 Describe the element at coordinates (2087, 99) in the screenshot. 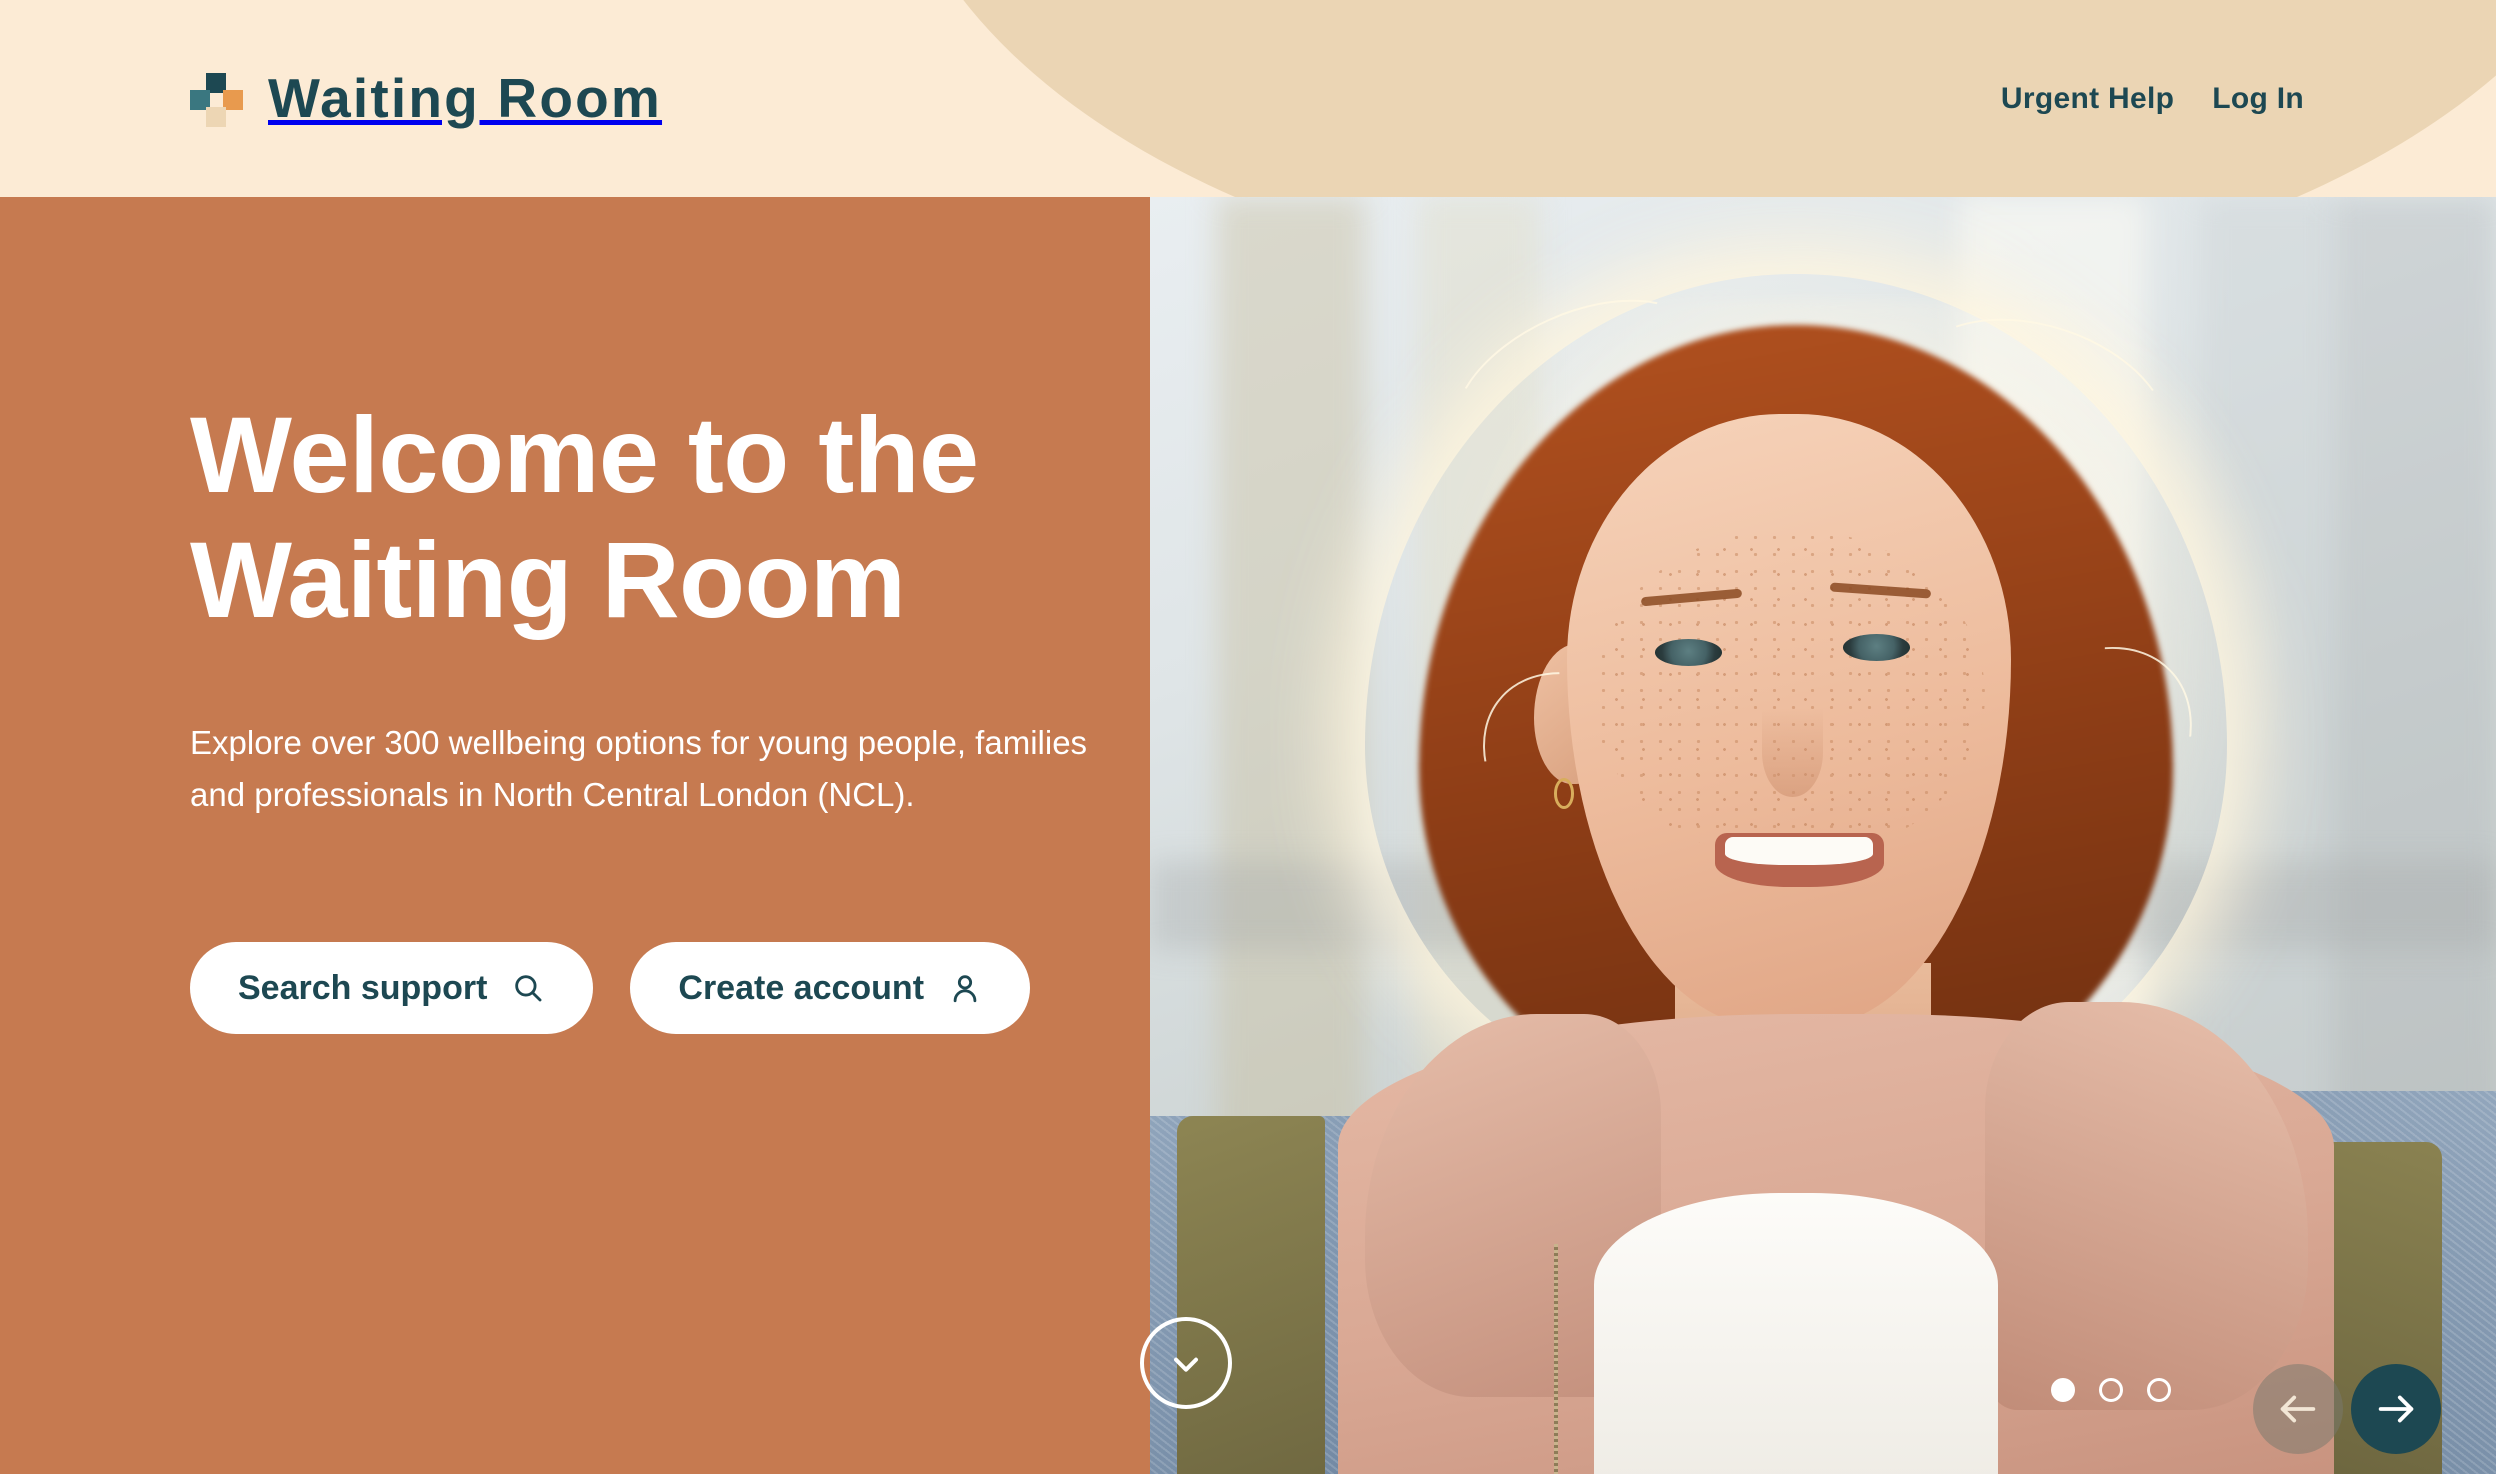

I see `nav-link-urgent-help: Urgent Help` at that location.